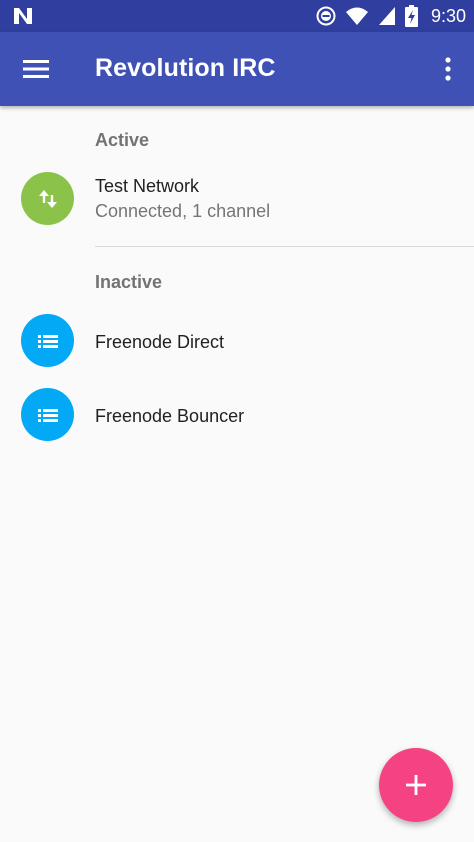 Image resolution: width=474 pixels, height=842 pixels. What do you see at coordinates (326, 16) in the screenshot?
I see `do-not-disturb-icon` at bounding box center [326, 16].